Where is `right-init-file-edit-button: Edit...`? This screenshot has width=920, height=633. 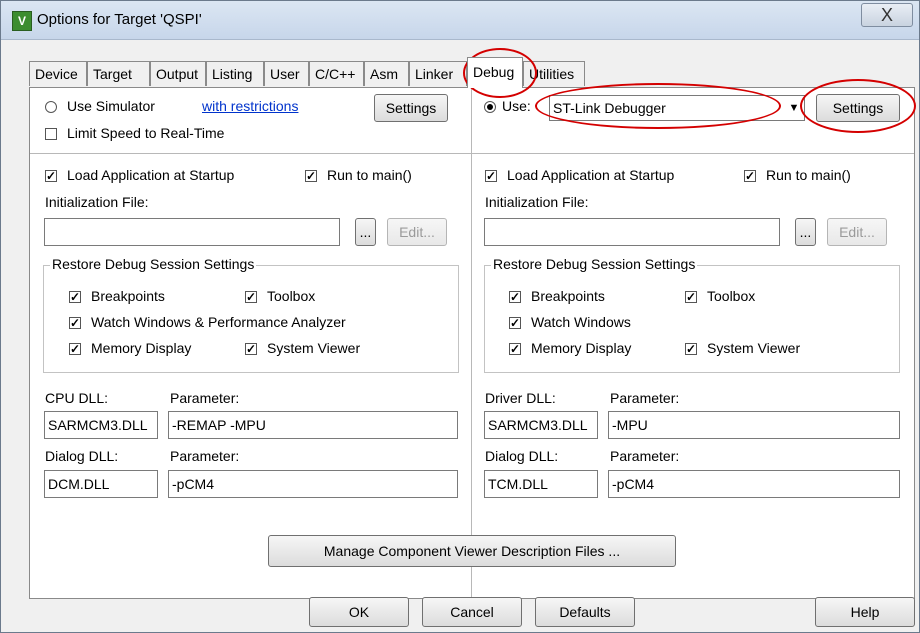
right-init-file-edit-button: Edit... is located at coordinates (857, 232).